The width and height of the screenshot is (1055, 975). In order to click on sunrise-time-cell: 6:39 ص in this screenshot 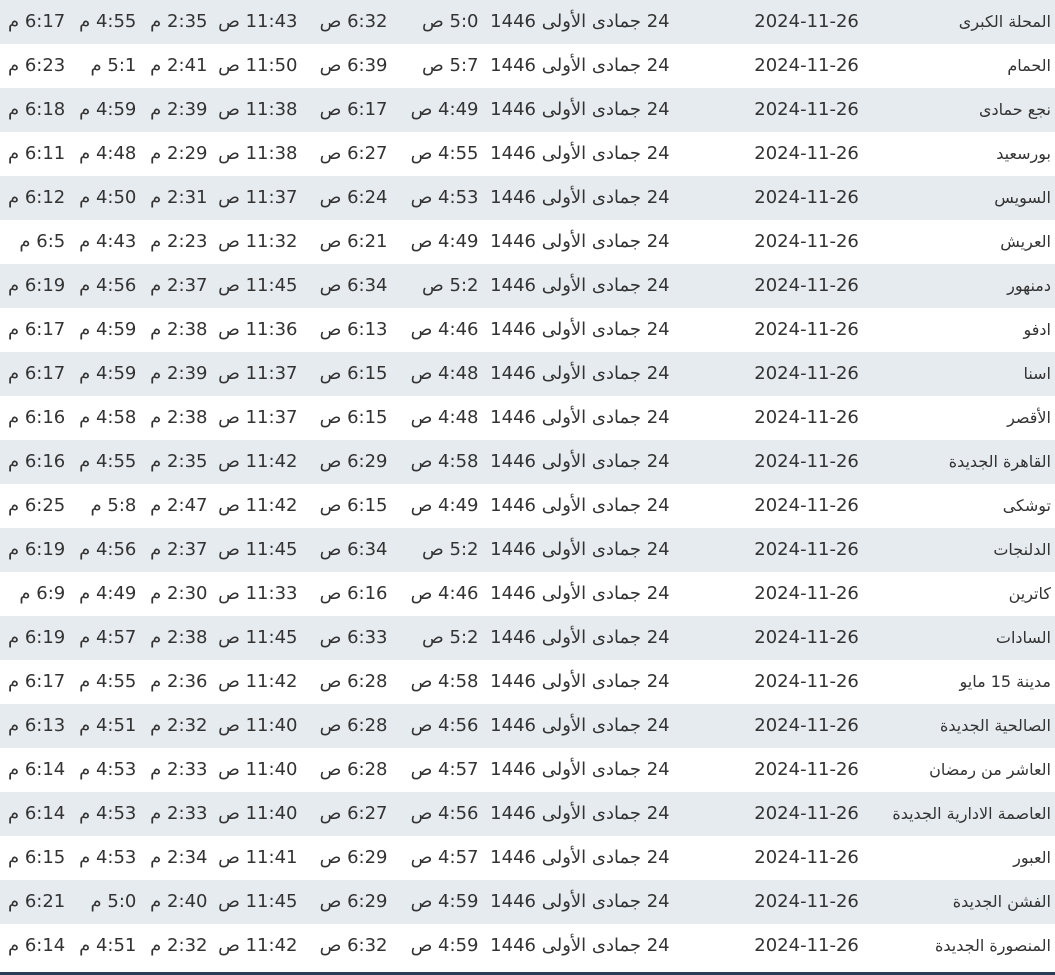, I will do `click(353, 65)`.